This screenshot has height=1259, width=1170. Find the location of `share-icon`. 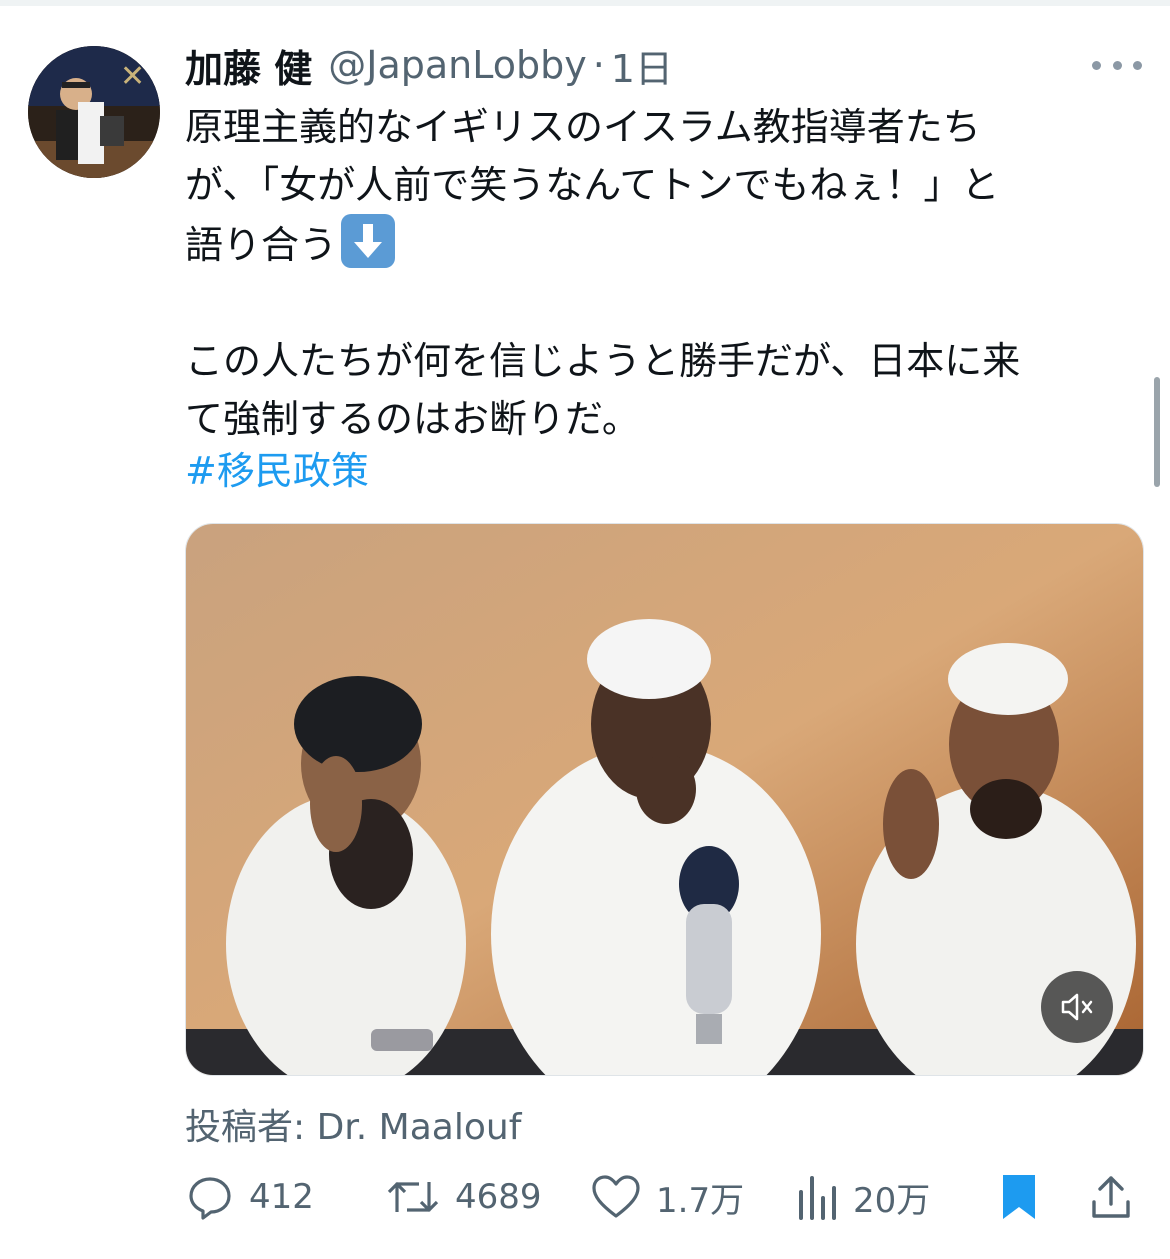

share-icon is located at coordinates (1111, 1197).